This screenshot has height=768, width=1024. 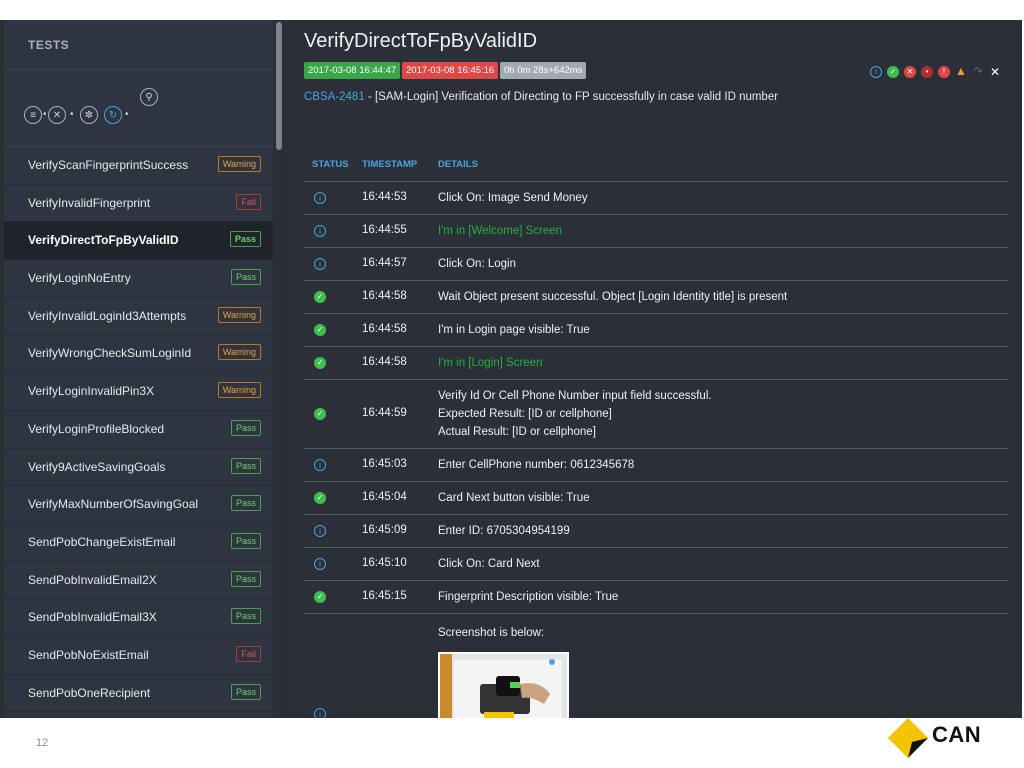 I want to click on list-filter-icon: ≡, so click(x=33, y=115).